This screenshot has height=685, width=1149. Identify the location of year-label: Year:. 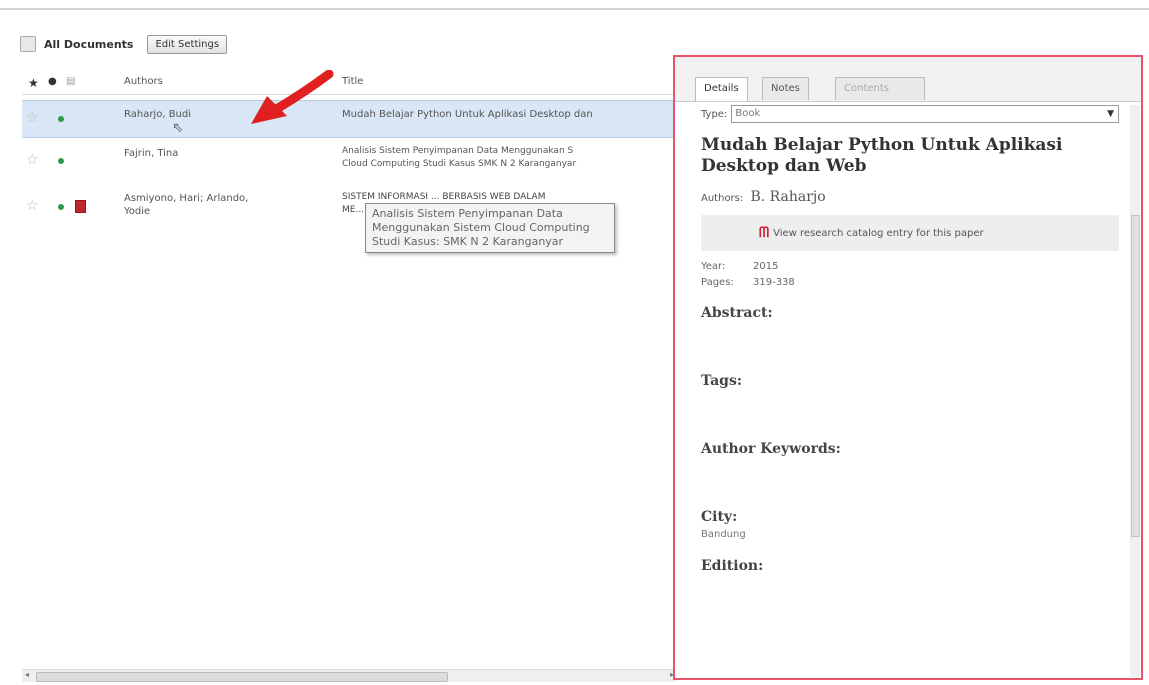
(713, 266).